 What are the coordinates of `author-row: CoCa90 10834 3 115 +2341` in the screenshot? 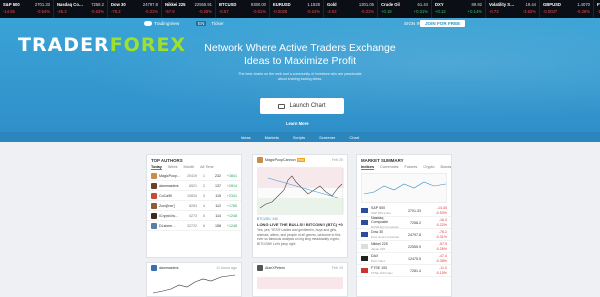 It's located at (194, 196).